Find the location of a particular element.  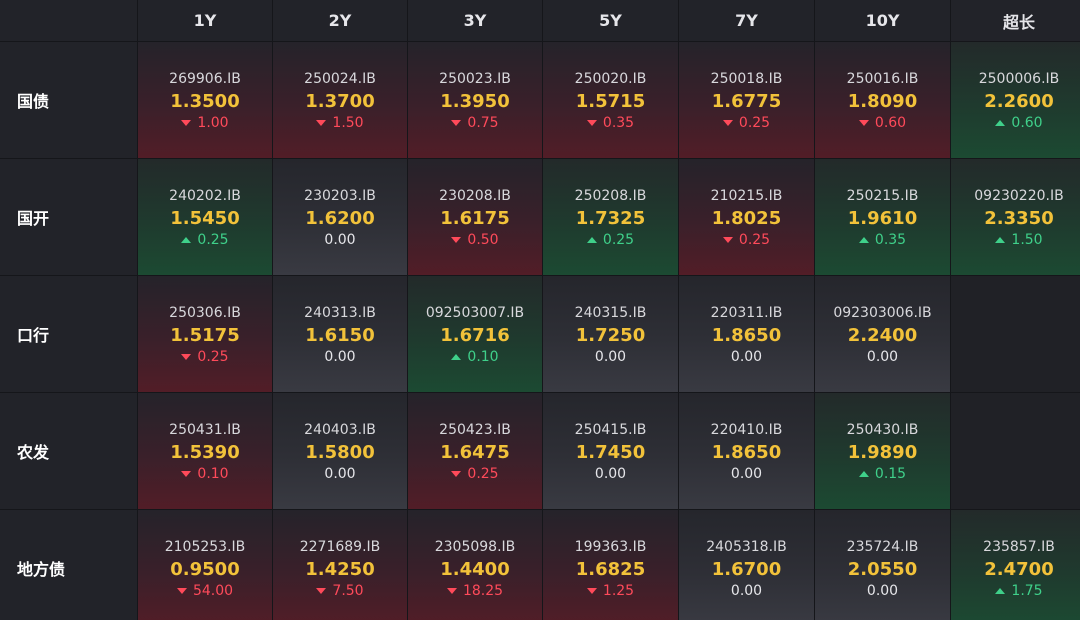

bond-code: 2105253.IB is located at coordinates (205, 546).